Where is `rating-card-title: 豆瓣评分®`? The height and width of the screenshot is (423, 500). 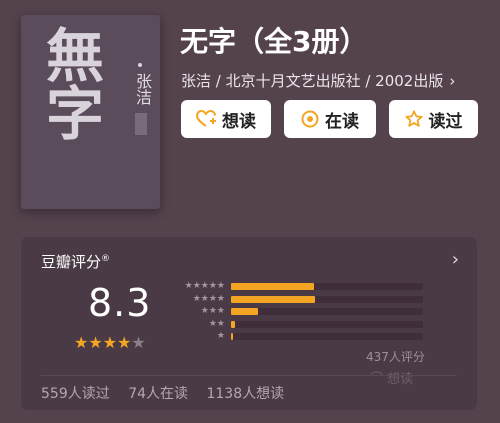 rating-card-title: 豆瓣评分® is located at coordinates (76, 262).